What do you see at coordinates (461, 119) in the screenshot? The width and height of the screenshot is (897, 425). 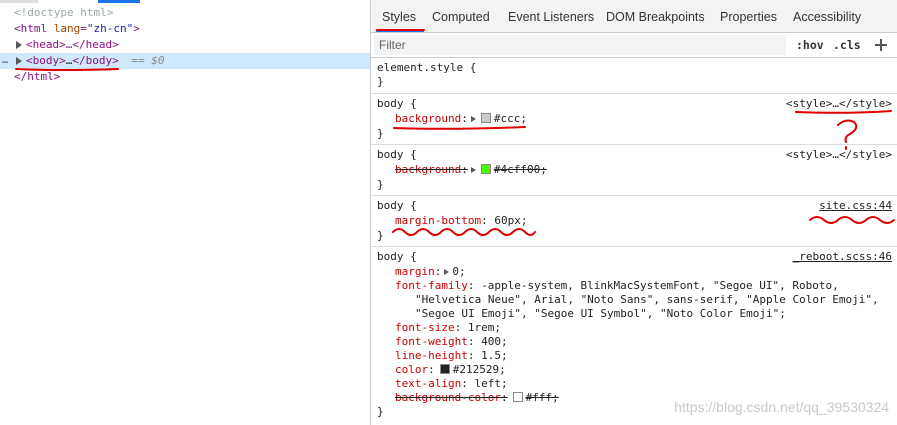 I see `declaration-background: background: #ccc;` at bounding box center [461, 119].